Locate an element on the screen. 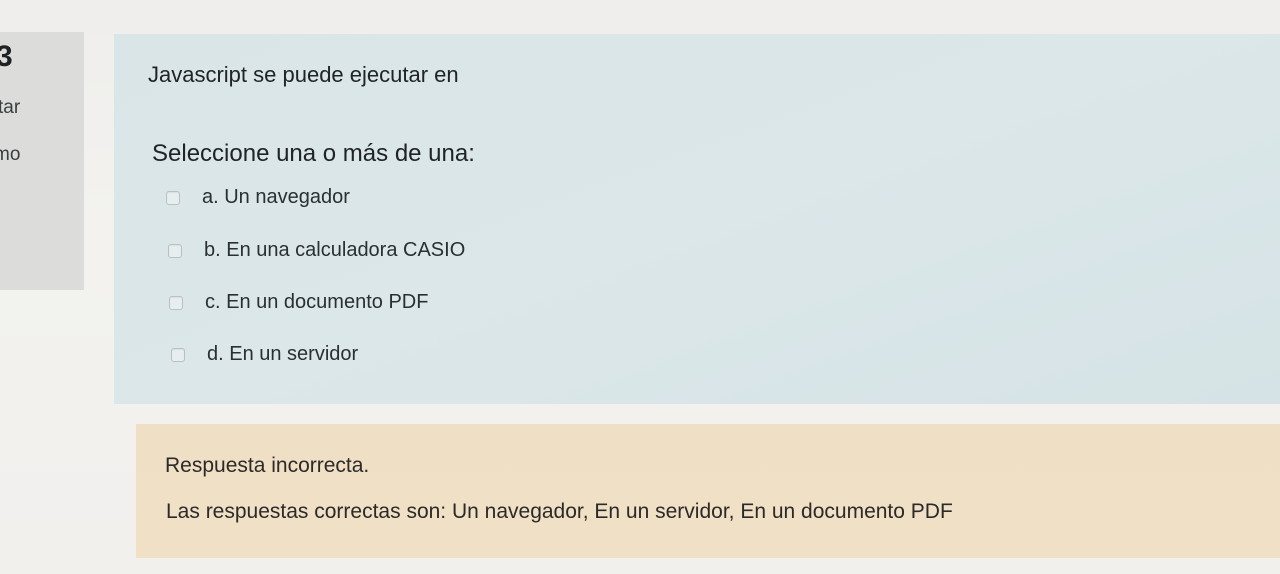 The image size is (1280, 574). option-a-checkbox is located at coordinates (173, 197).